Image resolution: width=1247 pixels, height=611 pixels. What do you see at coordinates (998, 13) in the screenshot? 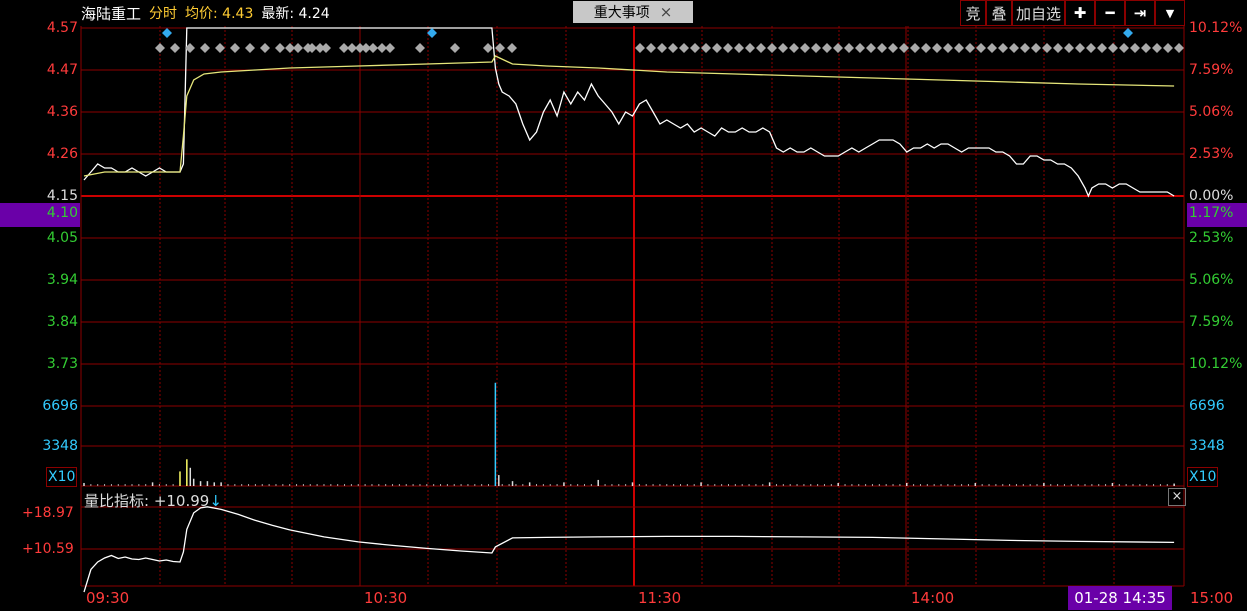
I see `overlay-button: 叠` at bounding box center [998, 13].